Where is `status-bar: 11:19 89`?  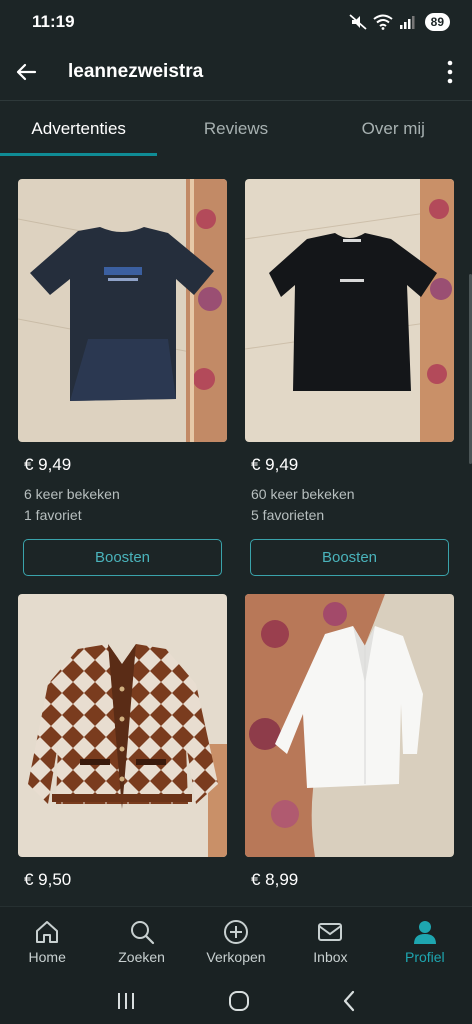 status-bar: 11:19 89 is located at coordinates (236, 22).